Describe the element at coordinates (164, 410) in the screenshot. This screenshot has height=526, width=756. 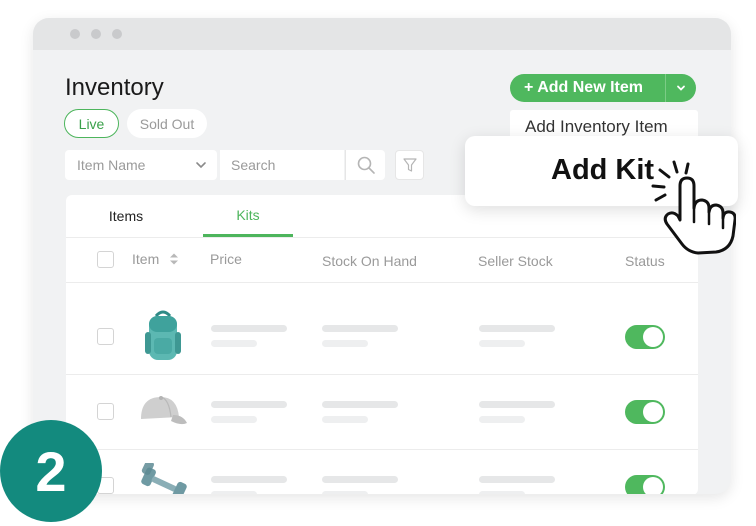
I see `cap-icon` at that location.